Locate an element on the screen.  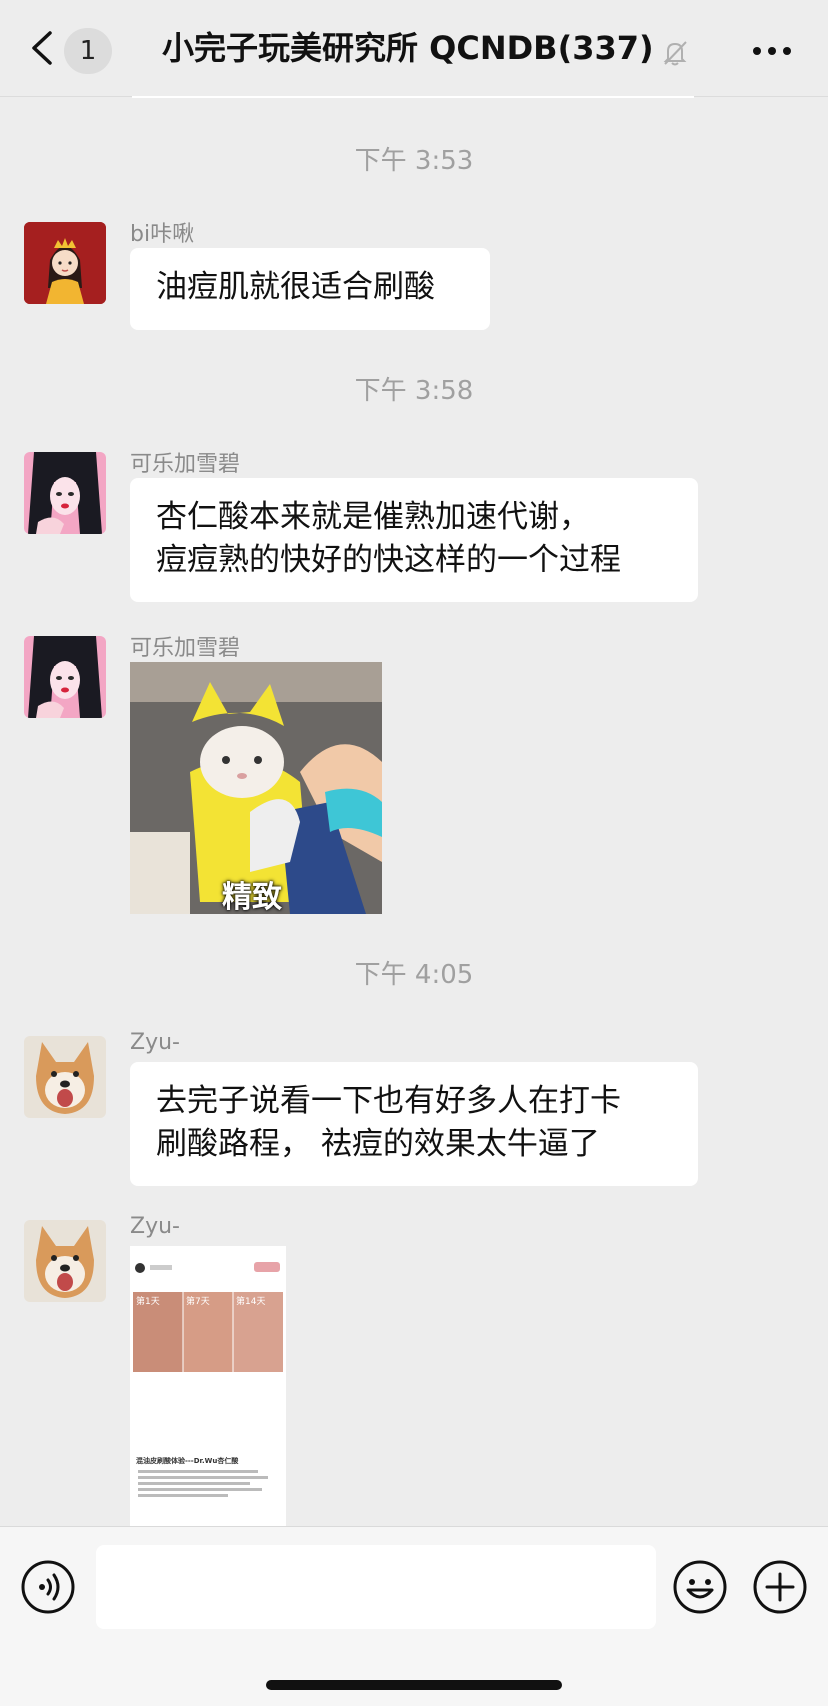
timestamp: 下午 4:05 is located at coordinates (414, 975).